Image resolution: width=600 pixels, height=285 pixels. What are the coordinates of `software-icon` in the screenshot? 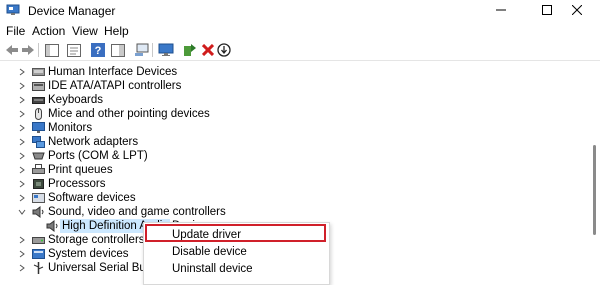 It's located at (38, 198).